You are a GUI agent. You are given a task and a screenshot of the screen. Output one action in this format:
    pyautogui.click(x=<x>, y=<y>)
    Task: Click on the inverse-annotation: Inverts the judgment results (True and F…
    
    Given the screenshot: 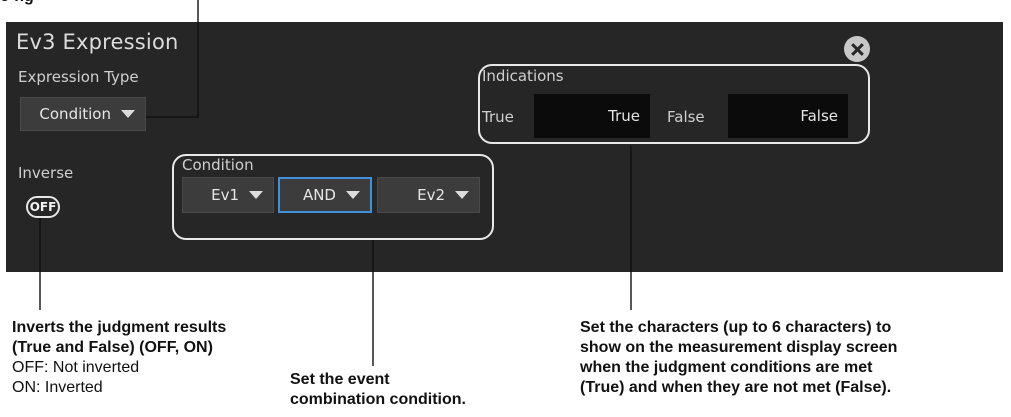 What is the action you would take?
    pyautogui.click(x=119, y=357)
    